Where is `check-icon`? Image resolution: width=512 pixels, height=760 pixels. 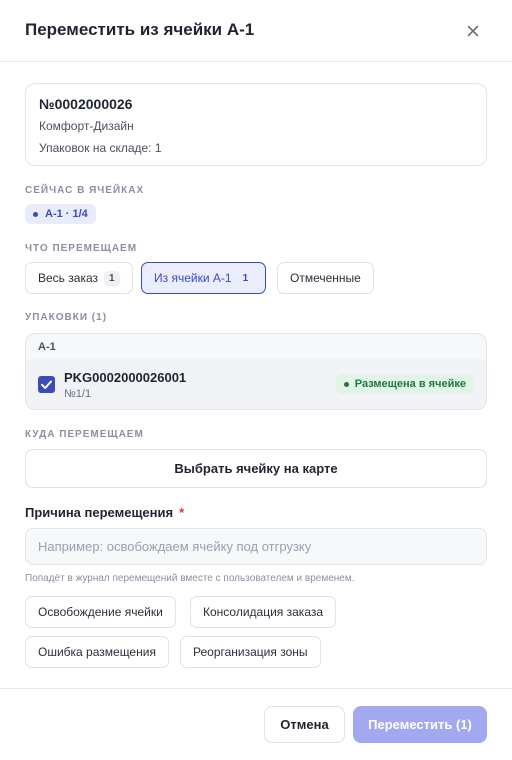
check-icon is located at coordinates (46, 384).